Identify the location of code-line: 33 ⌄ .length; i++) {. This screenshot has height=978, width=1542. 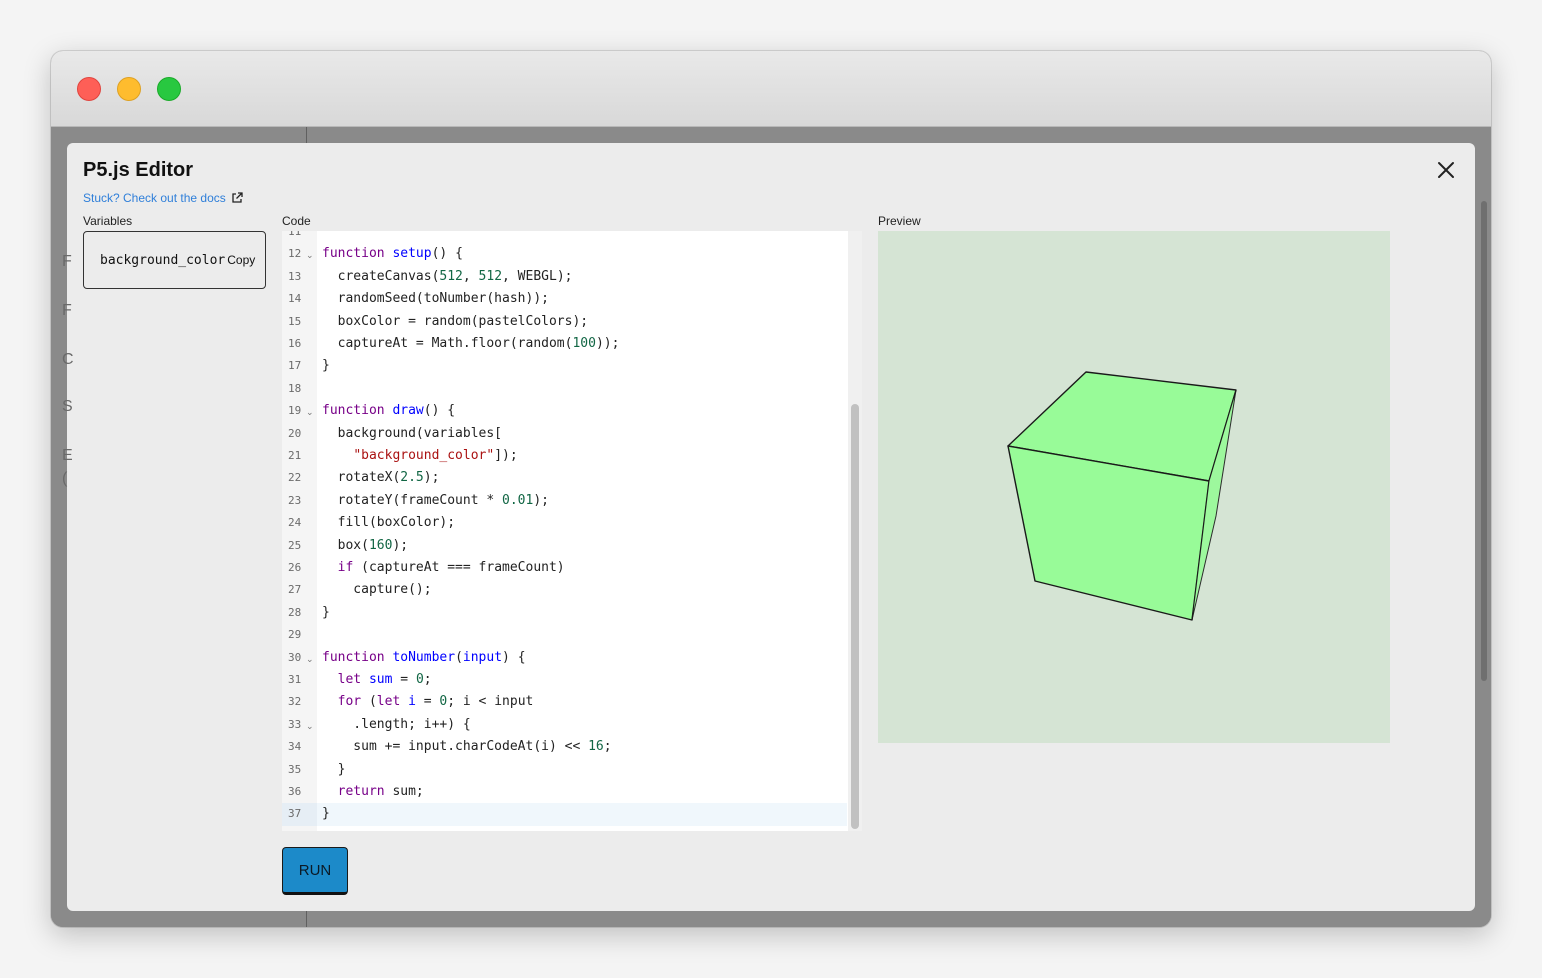
(564, 725).